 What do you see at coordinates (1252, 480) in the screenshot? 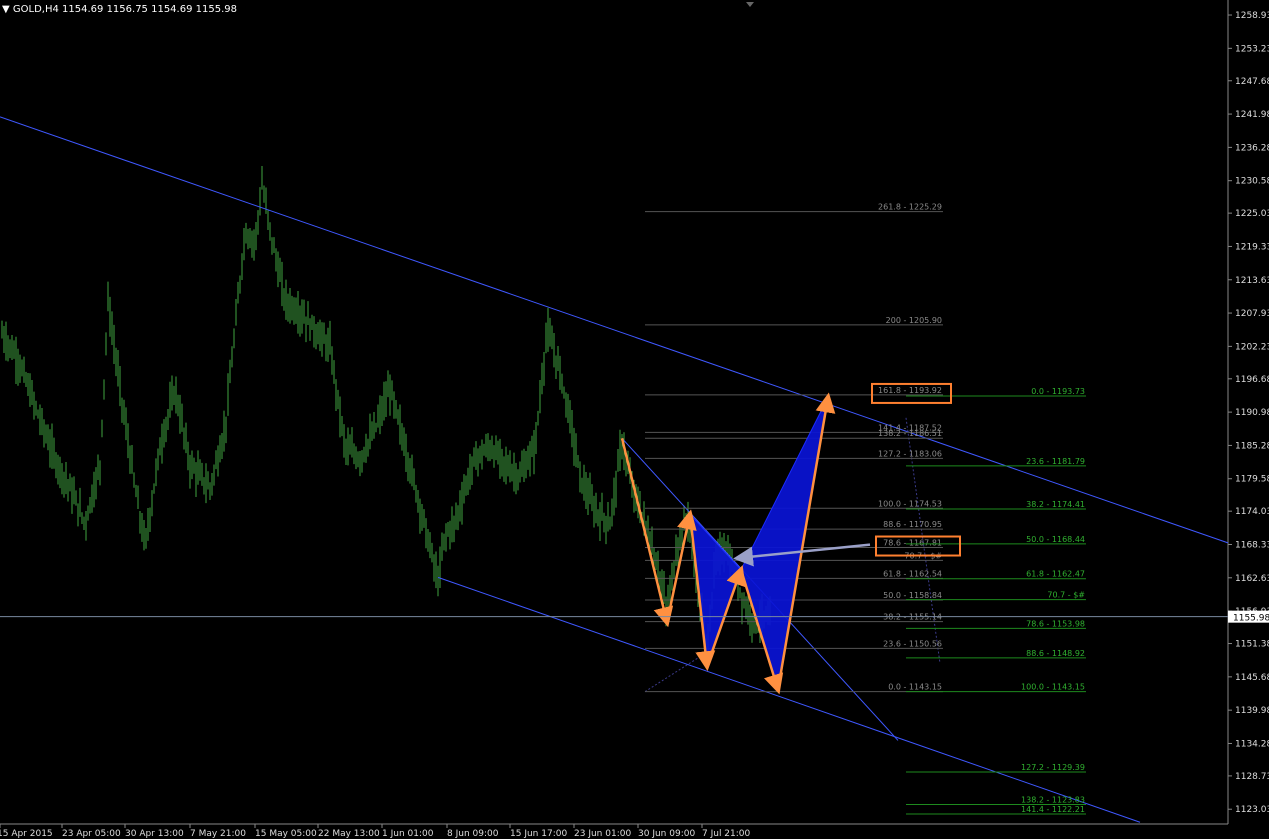
I see `y-tick-label: 1179.58` at bounding box center [1252, 480].